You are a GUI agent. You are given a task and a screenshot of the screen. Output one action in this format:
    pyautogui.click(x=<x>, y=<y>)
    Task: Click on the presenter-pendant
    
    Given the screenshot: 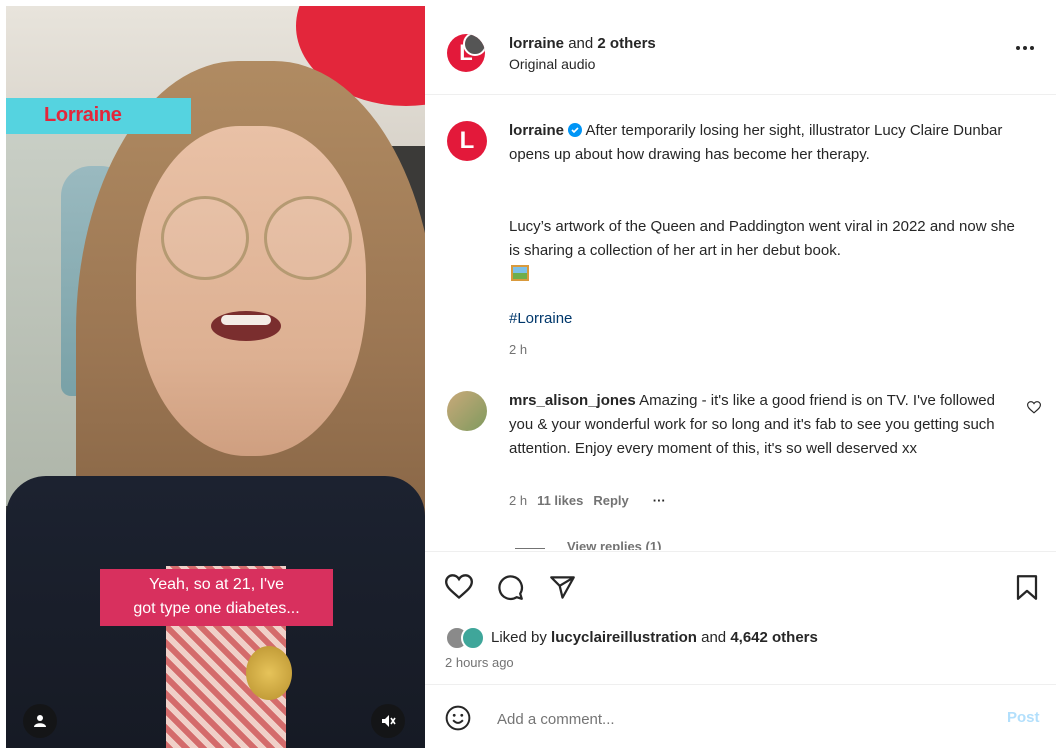 What is the action you would take?
    pyautogui.click(x=269, y=673)
    